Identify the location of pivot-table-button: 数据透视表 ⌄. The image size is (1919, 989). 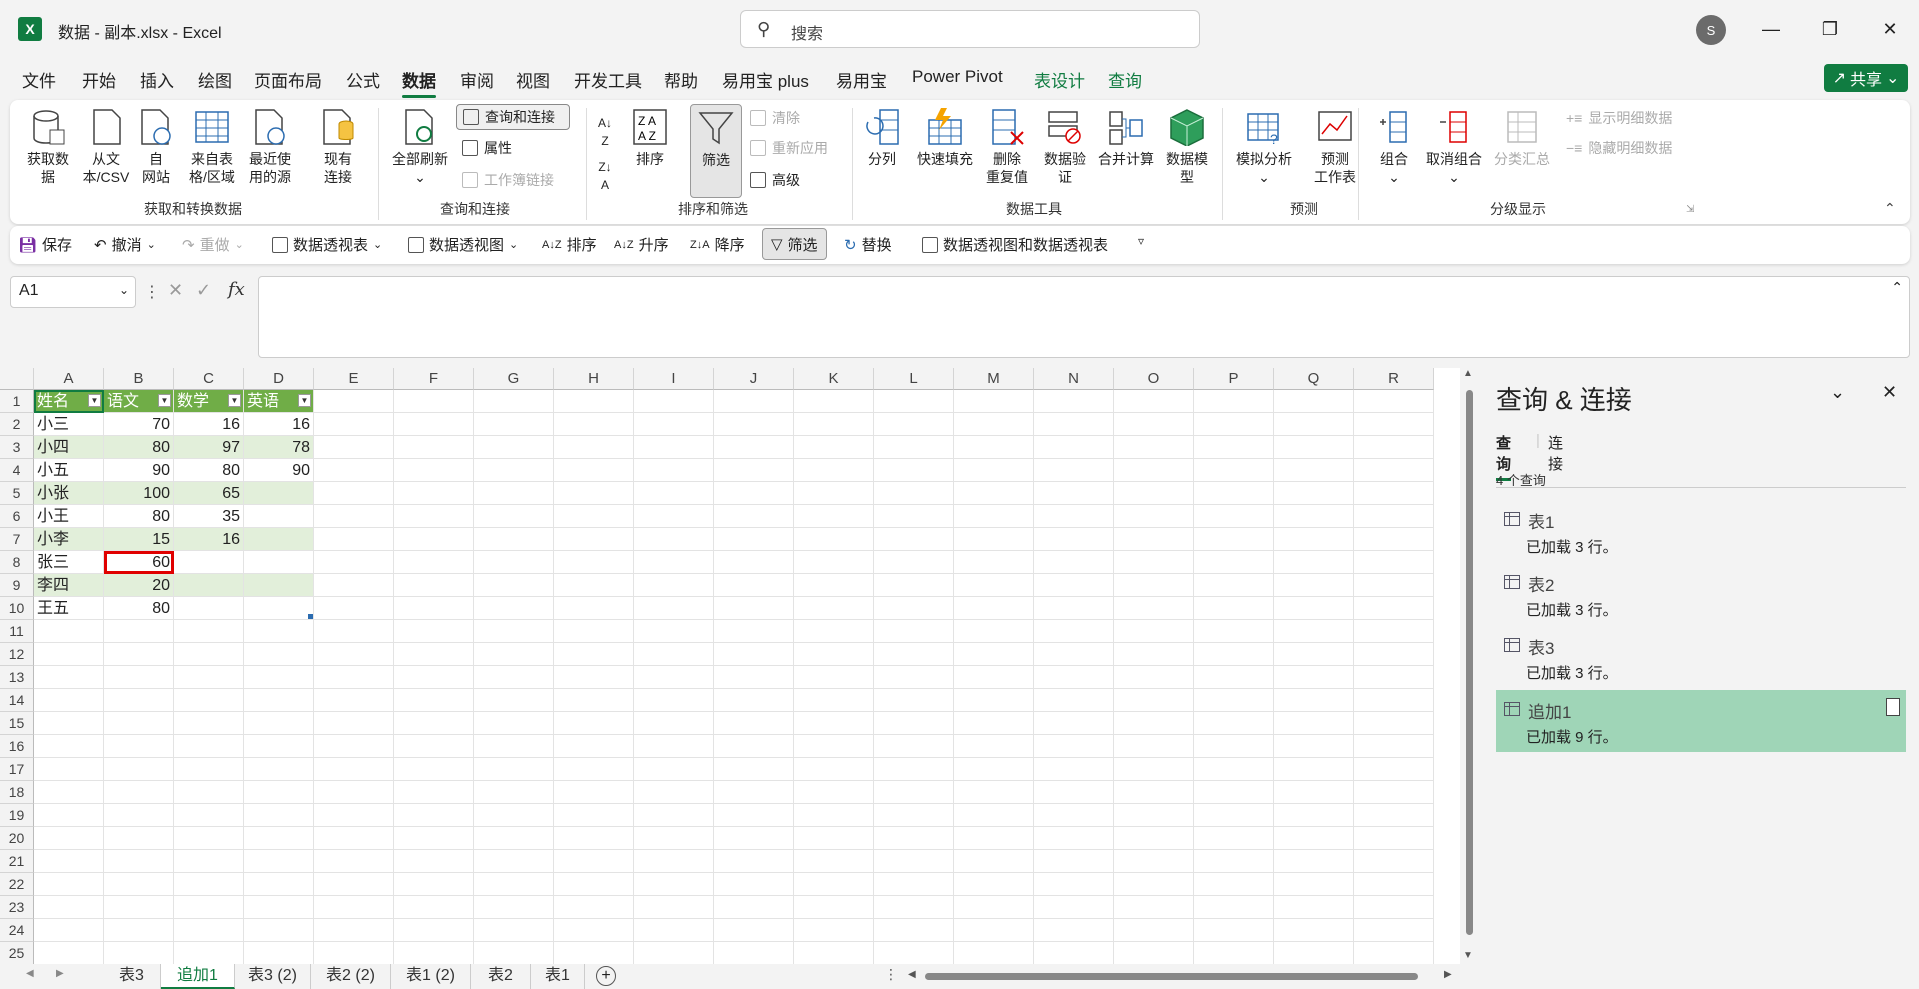
(327, 244).